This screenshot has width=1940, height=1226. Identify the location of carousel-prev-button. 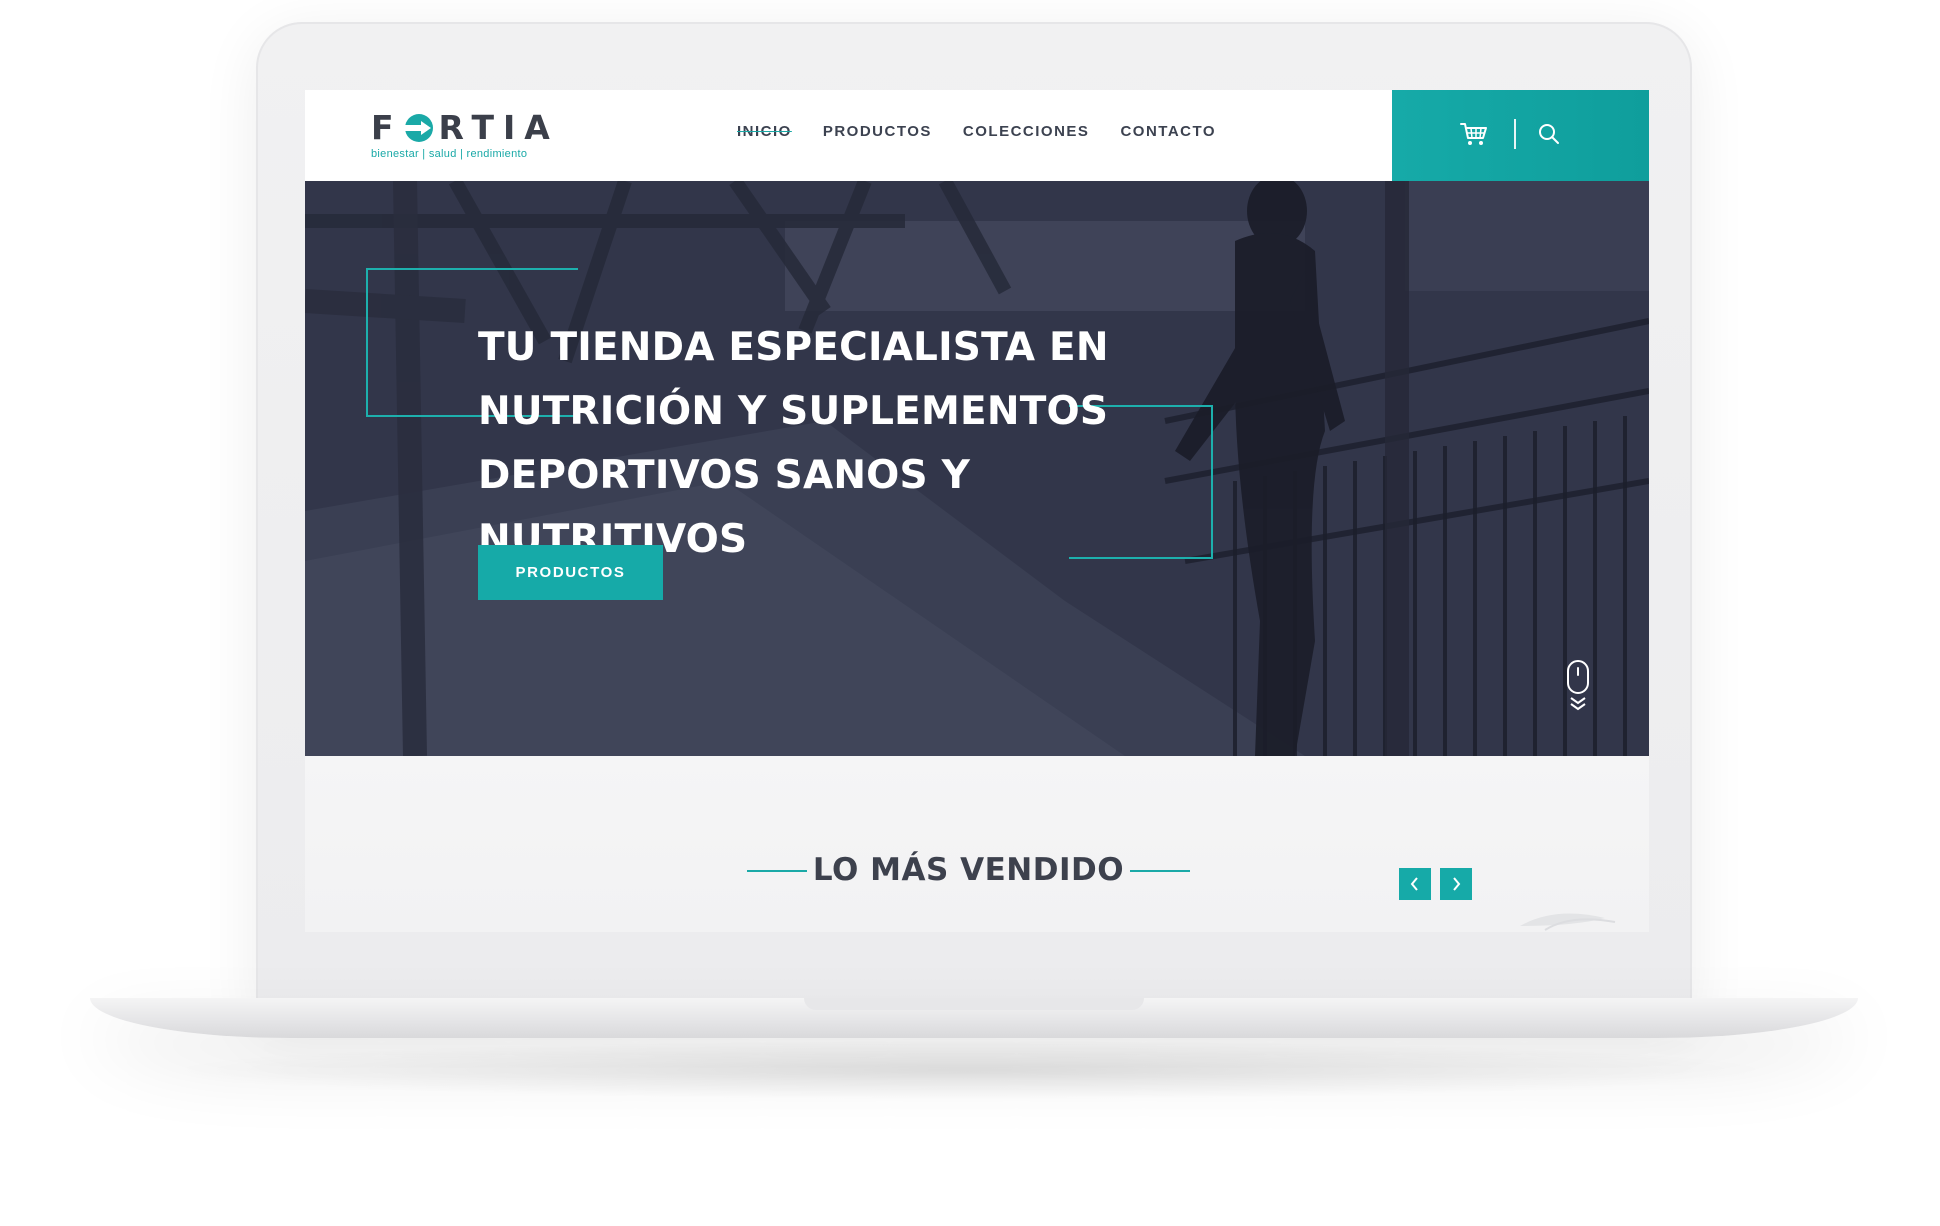
(1415, 884).